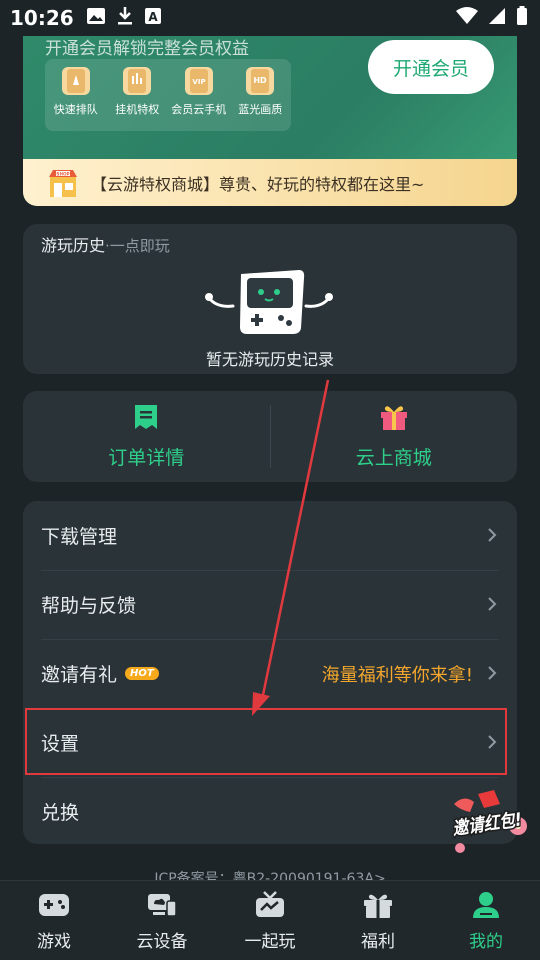  What do you see at coordinates (270, 907) in the screenshot?
I see `tv-icon` at bounding box center [270, 907].